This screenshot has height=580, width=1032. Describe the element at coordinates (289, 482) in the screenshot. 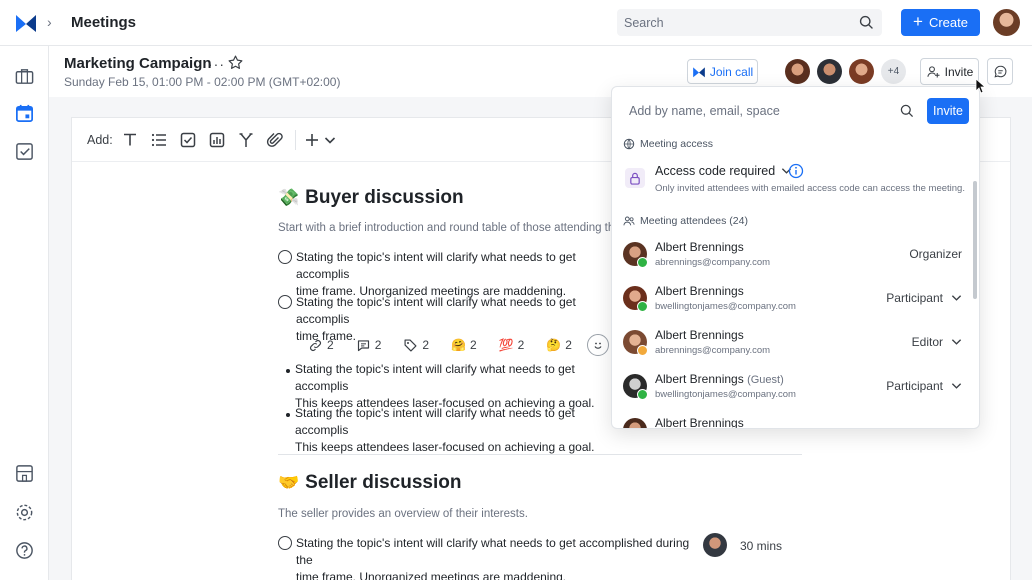

I see `handshake-emoji-icon: 🤝` at that location.